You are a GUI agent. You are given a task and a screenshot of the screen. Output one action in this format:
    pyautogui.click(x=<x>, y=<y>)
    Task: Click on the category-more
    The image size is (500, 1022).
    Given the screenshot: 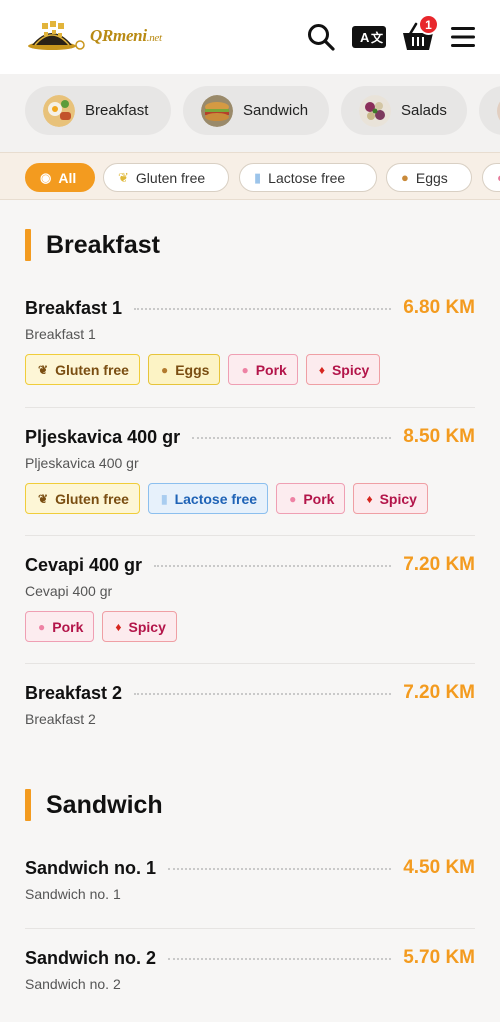 What is the action you would take?
    pyautogui.click(x=489, y=110)
    